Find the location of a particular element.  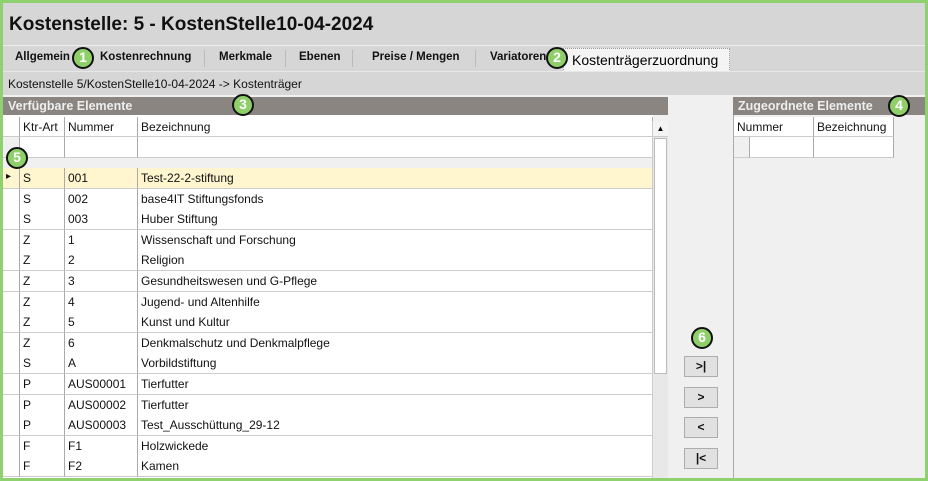

remove-all-button: |< is located at coordinates (701, 458).